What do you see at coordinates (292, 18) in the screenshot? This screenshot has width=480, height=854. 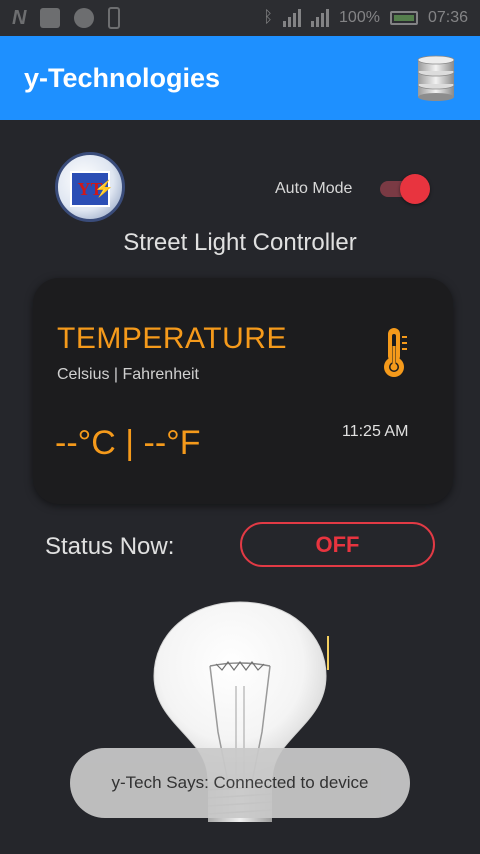 I see `signal-icon` at bounding box center [292, 18].